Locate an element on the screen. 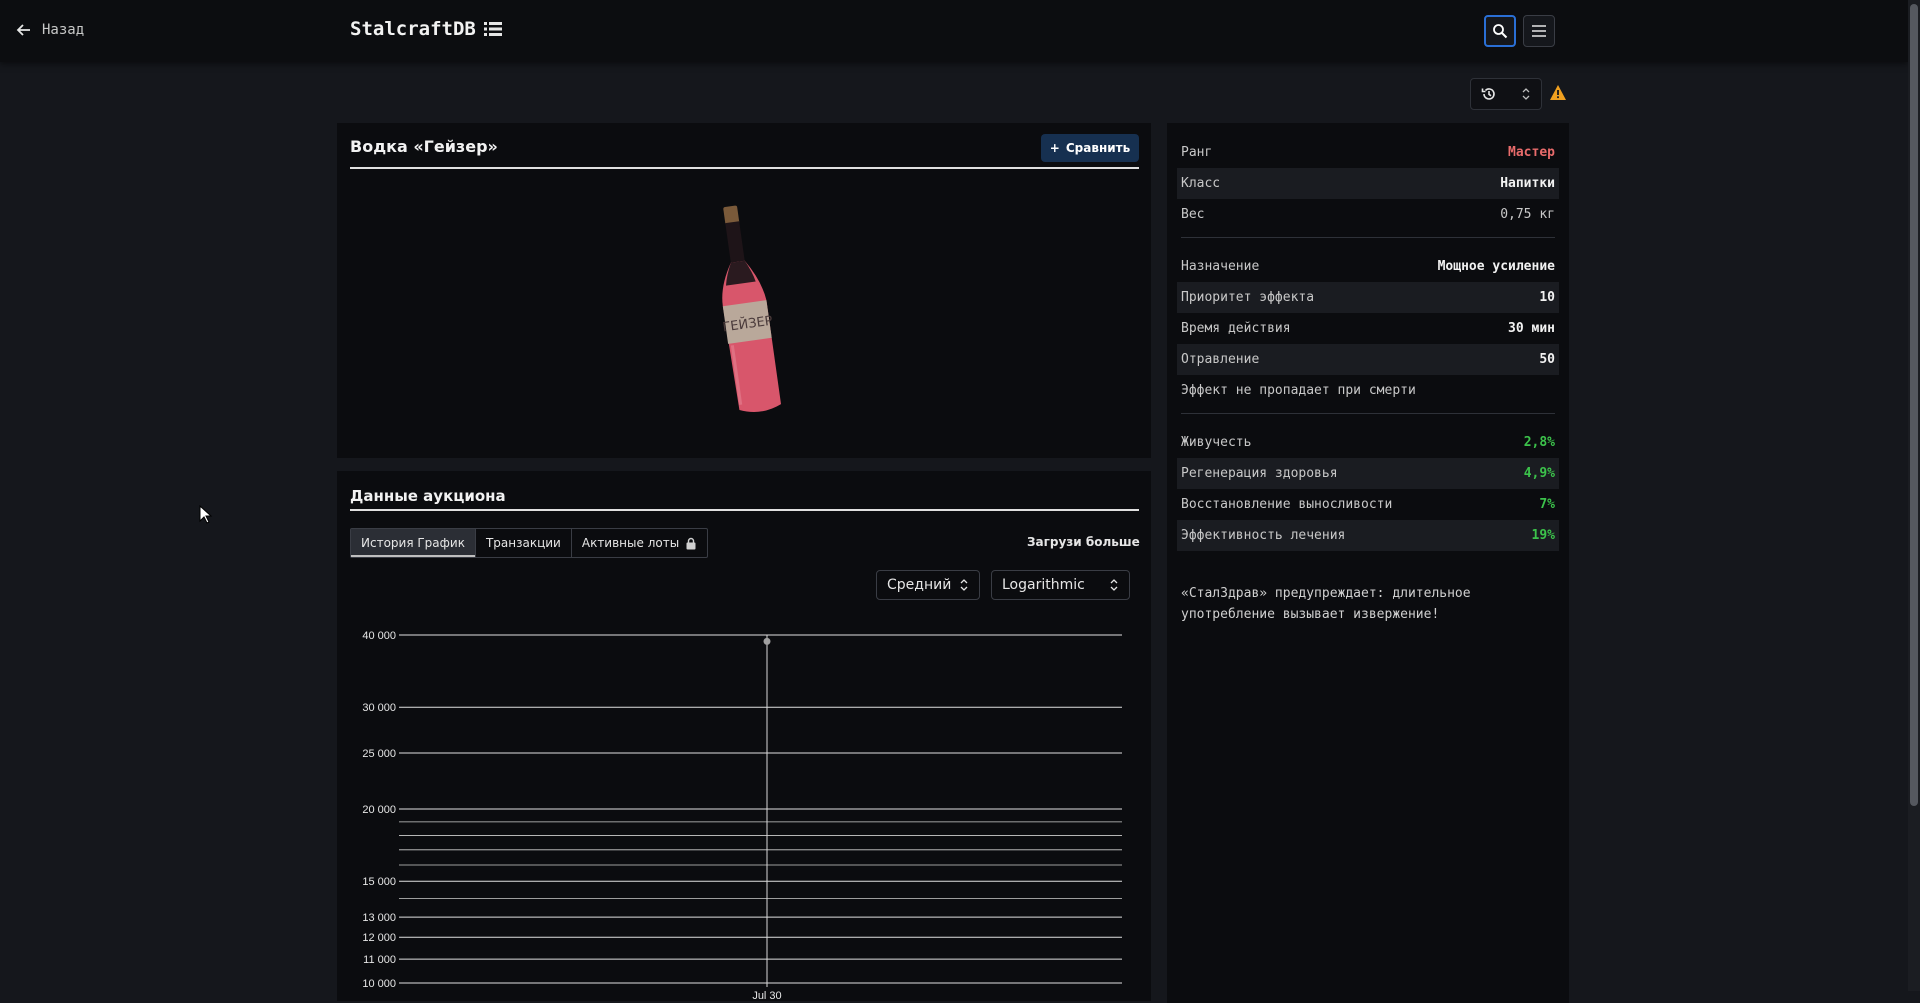 This screenshot has width=1920, height=1003. site-logo: StalcraftDB is located at coordinates (426, 29).